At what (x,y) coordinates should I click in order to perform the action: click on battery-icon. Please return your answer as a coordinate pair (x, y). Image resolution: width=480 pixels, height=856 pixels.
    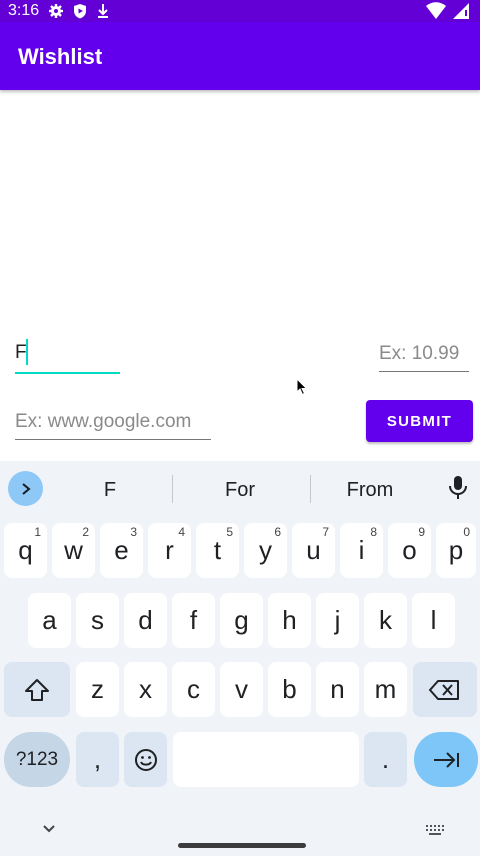
    Looking at the image, I should click on (461, 11).